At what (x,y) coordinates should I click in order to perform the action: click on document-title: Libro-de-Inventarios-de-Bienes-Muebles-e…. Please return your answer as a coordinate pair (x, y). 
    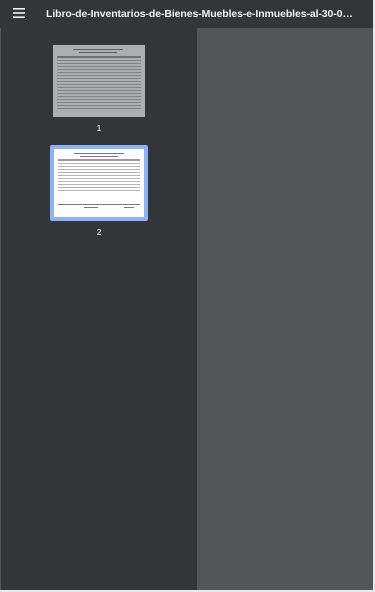
    Looking at the image, I should click on (201, 14).